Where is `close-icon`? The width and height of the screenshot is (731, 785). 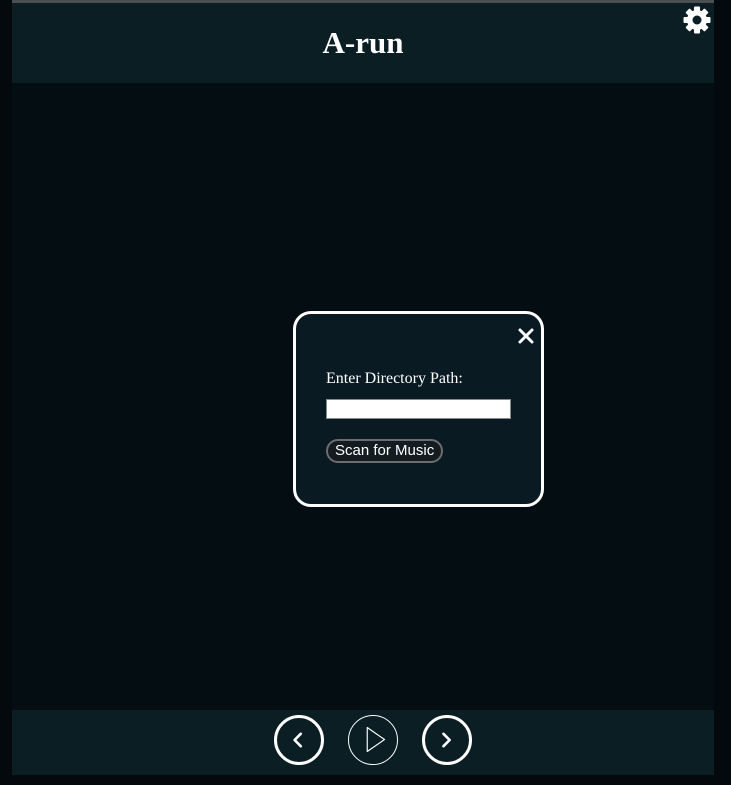 close-icon is located at coordinates (526, 336).